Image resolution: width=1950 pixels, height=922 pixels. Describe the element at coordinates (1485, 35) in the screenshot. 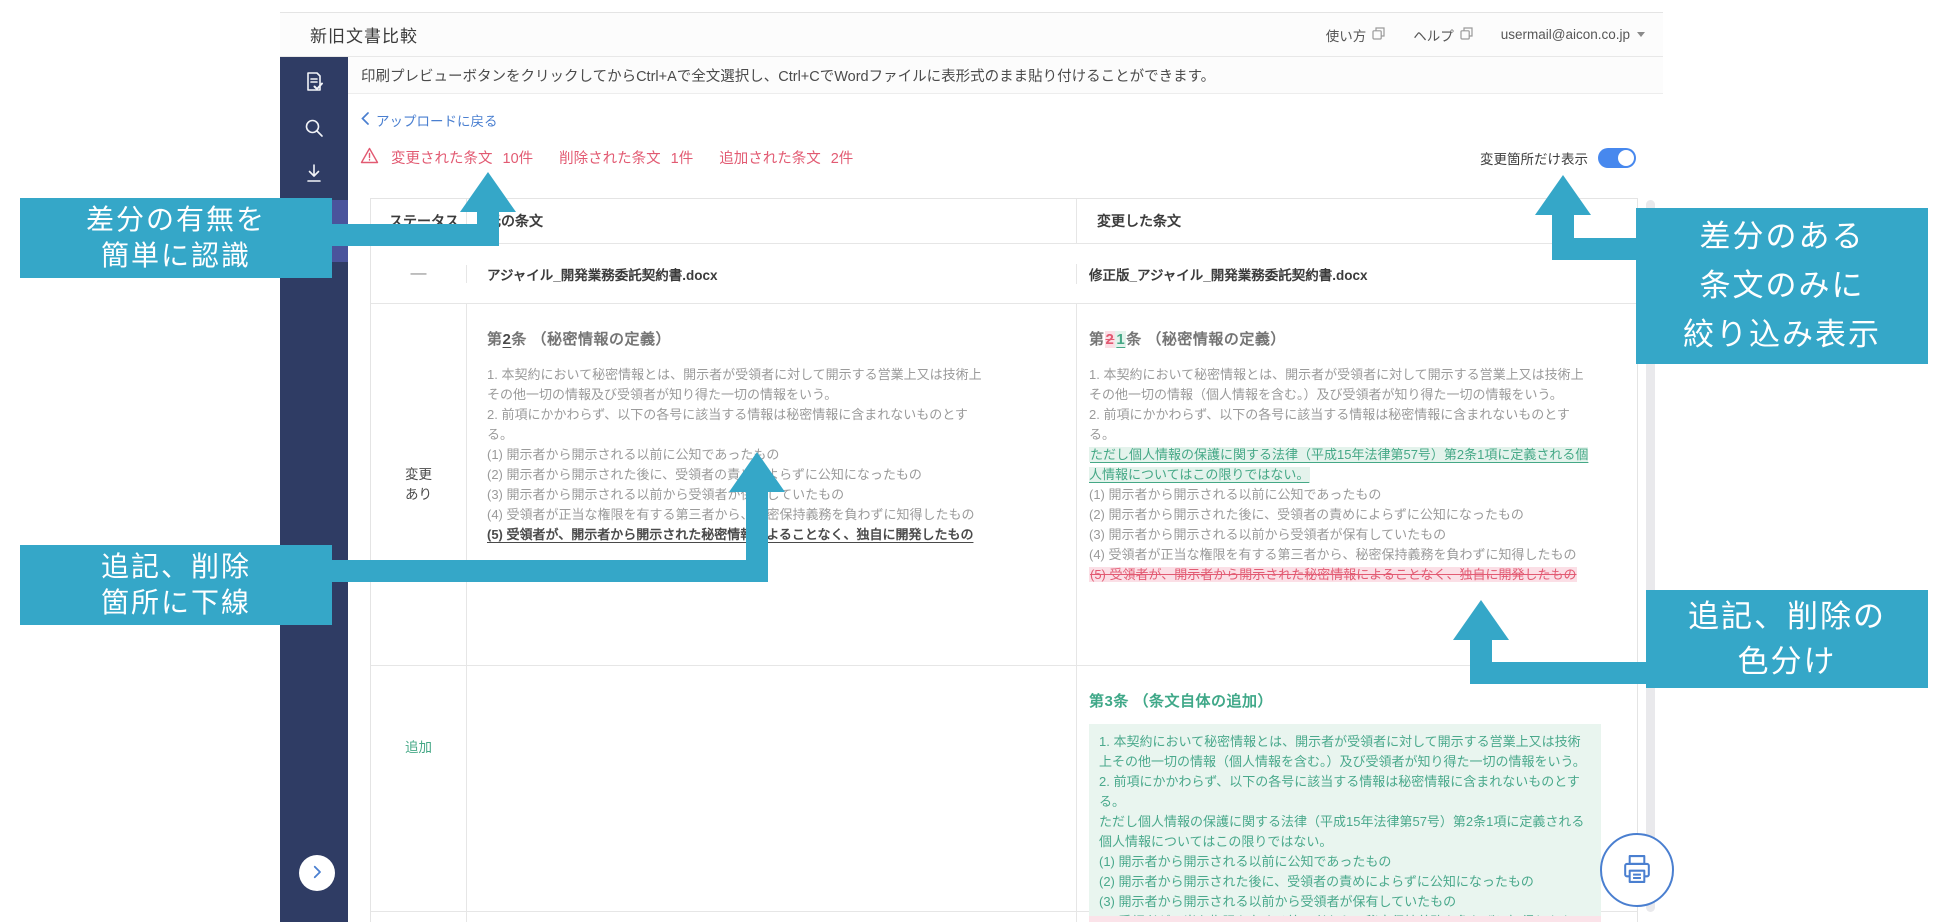

I see `titlebar-links: 使い方 ヘルプ usermail@aicon.co.jp` at that location.